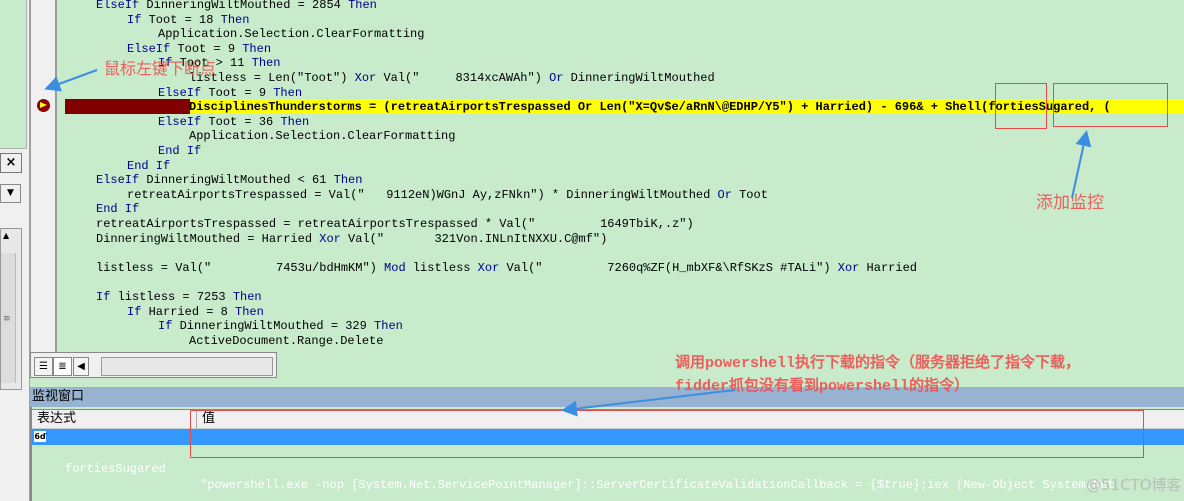  What do you see at coordinates (648, 403) in the screenshot?
I see `arrow-to-watch` at bounding box center [648, 403].